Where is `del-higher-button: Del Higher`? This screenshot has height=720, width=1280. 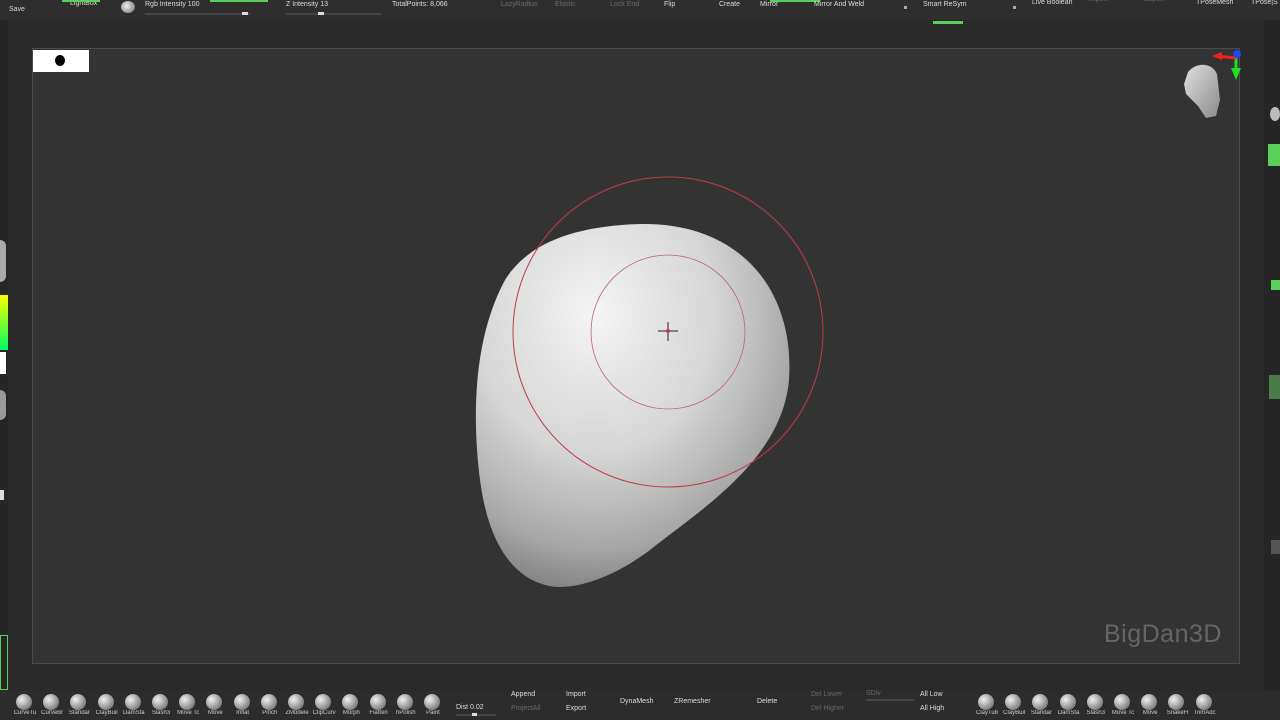
del-higher-button: Del Higher is located at coordinates (827, 708).